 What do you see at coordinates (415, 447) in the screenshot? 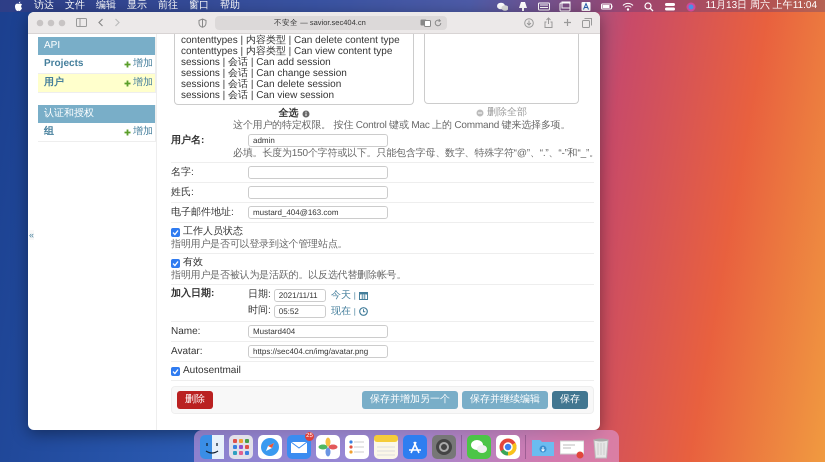
I see `letter-a-icon` at bounding box center [415, 447].